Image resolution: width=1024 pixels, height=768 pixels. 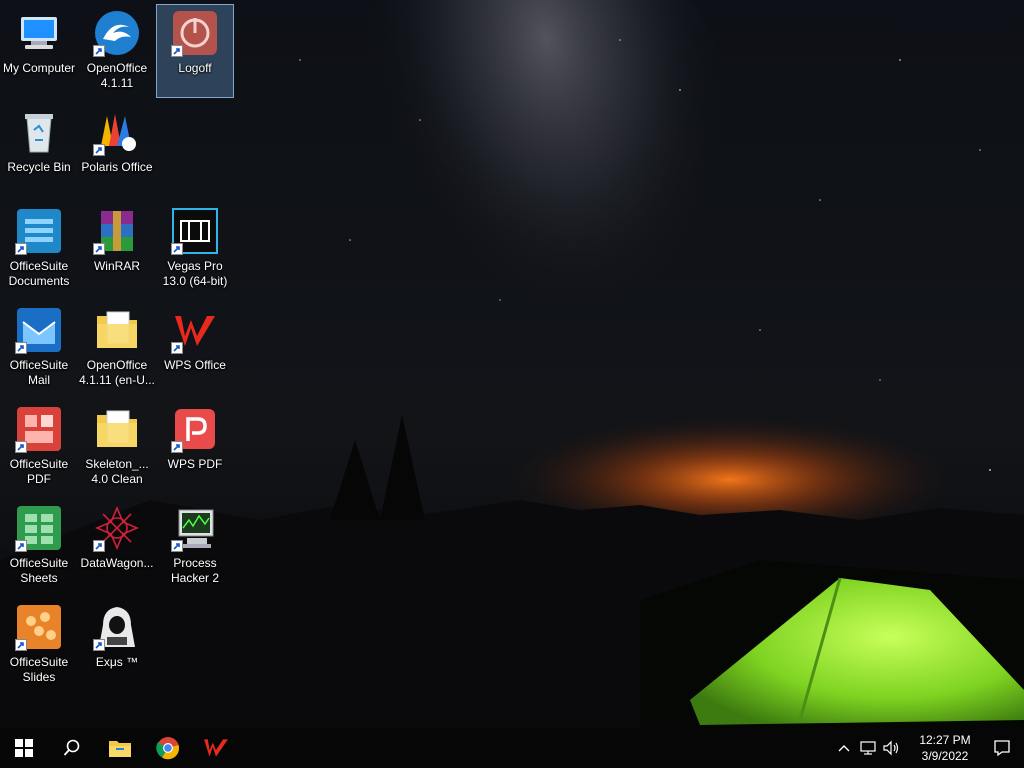 I want to click on officesuite-mail-icon, so click(x=39, y=330).